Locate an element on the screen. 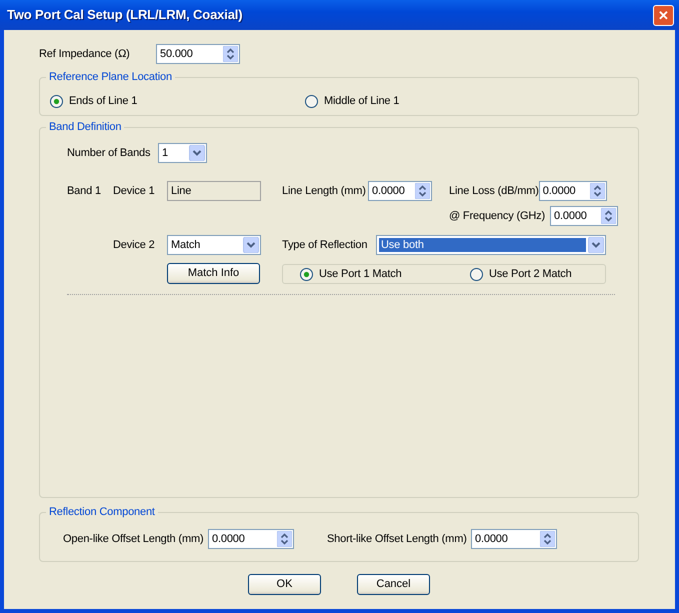 The image size is (679, 613). dialog-button: Cancel is located at coordinates (393, 584).